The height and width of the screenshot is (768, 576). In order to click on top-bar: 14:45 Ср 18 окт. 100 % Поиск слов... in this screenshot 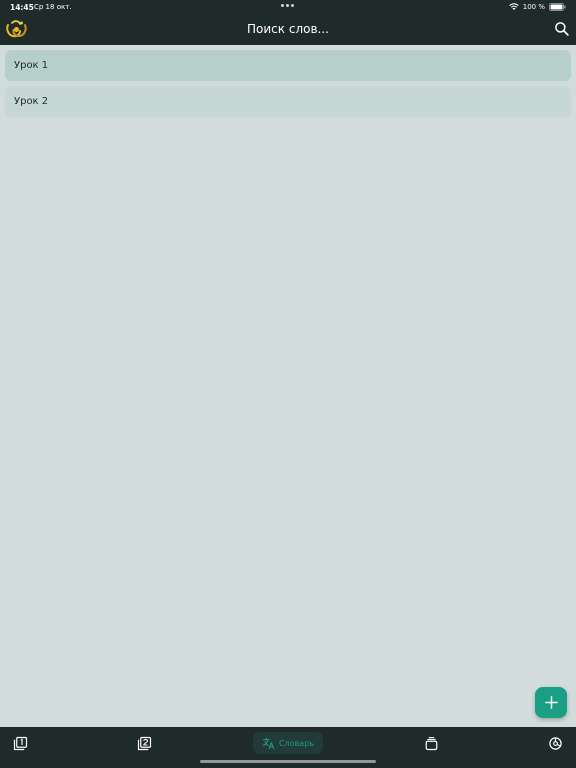, I will do `click(288, 22)`.